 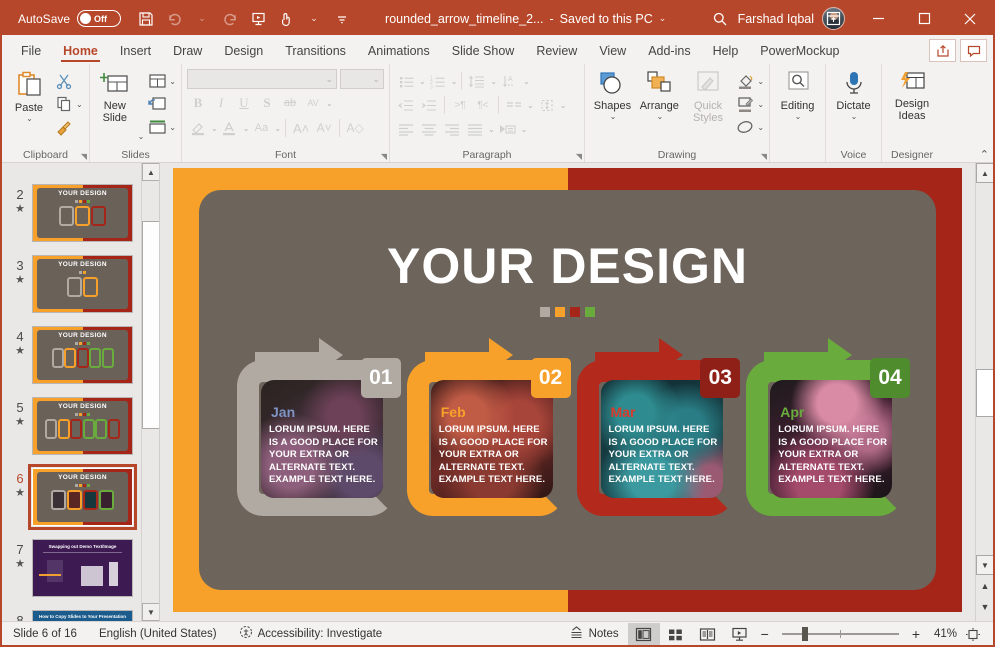 I want to click on line-spacing-button, so click(x=477, y=81).